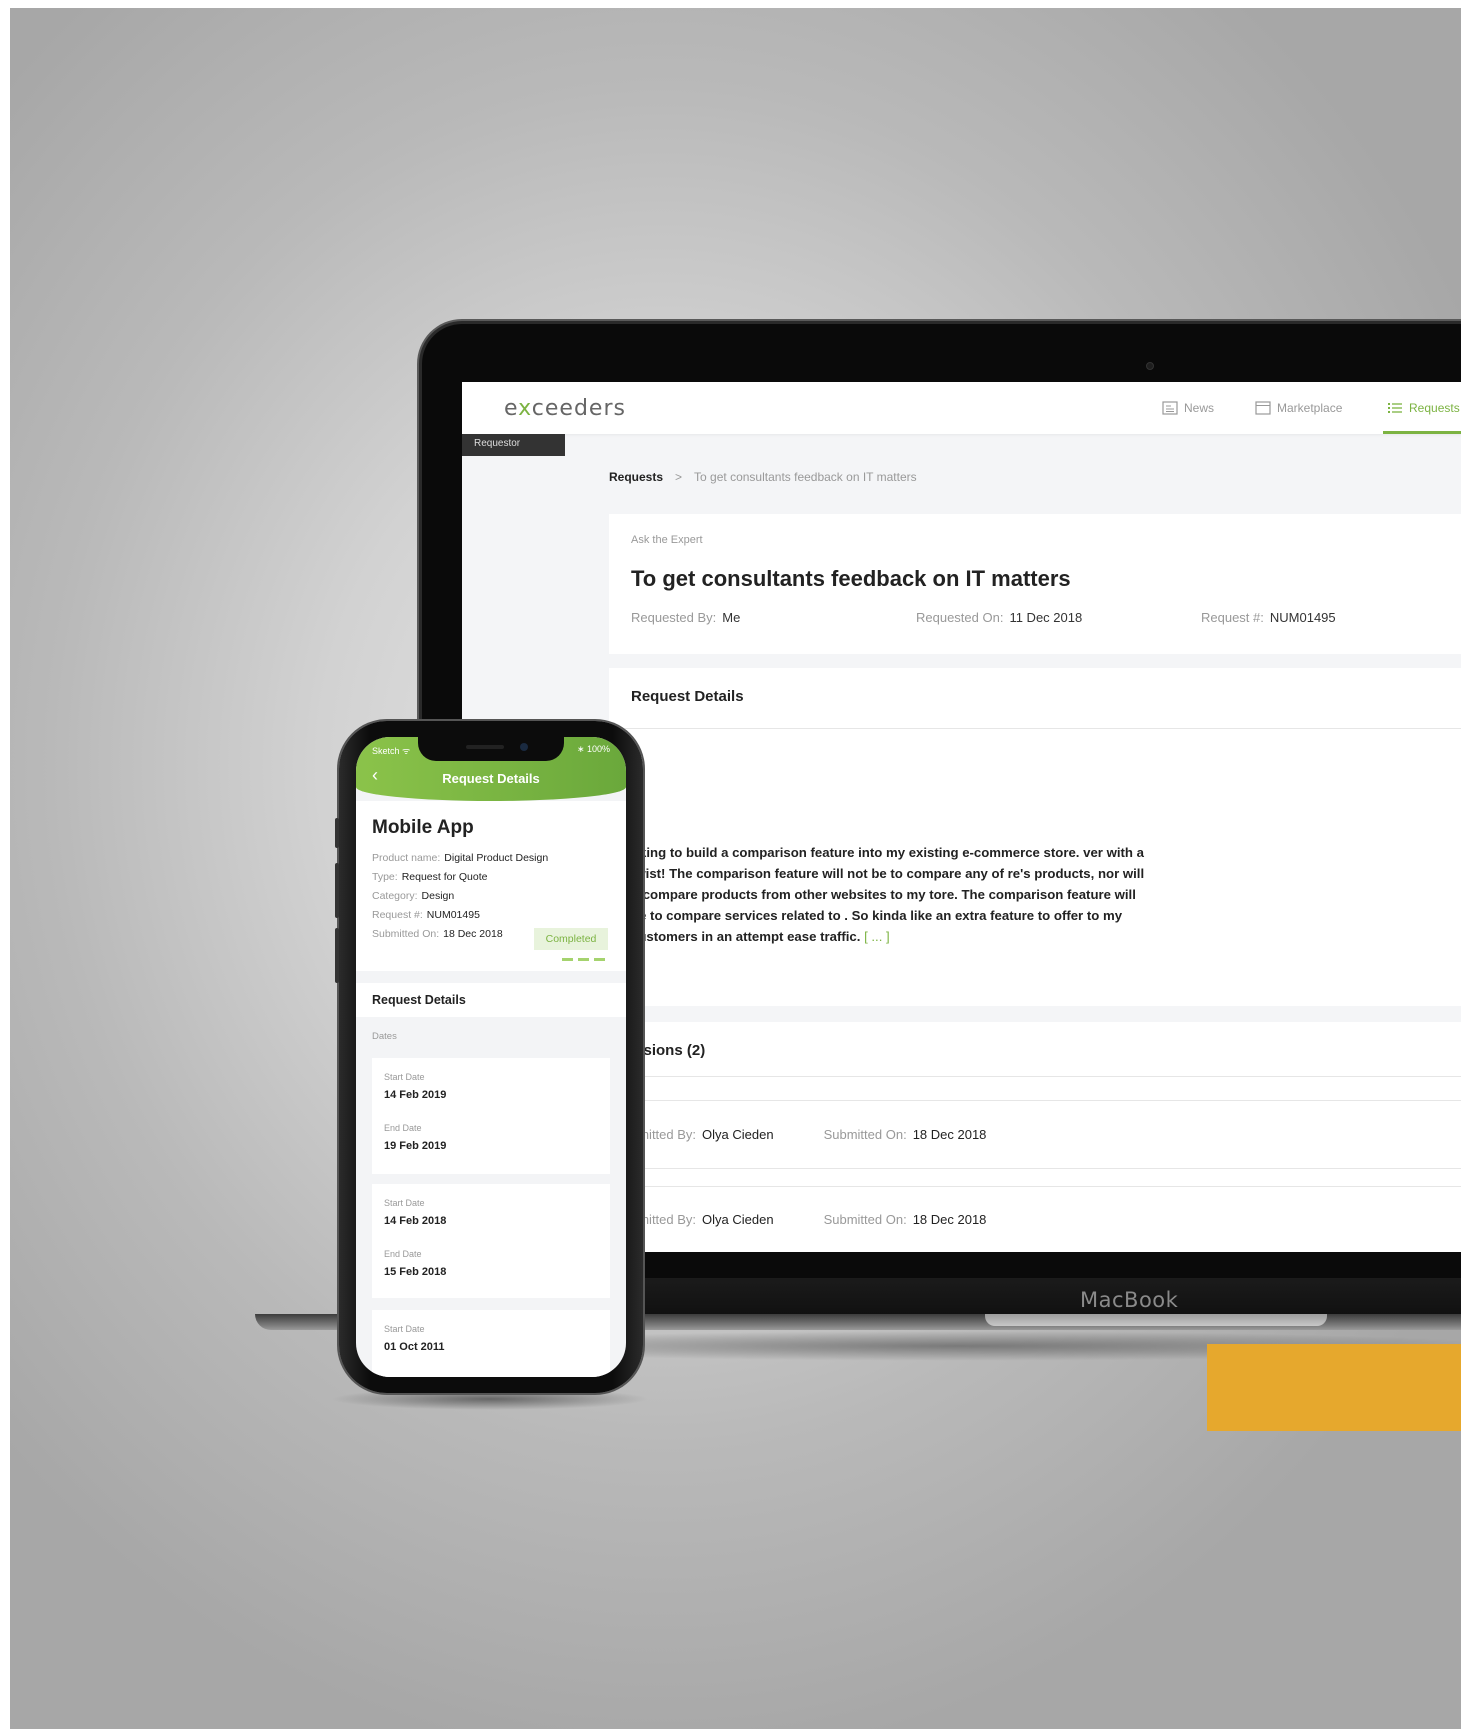 Image resolution: width=1461 pixels, height=1729 pixels. Describe the element at coordinates (1129, 1300) in the screenshot. I see `macbook-label: MacBook` at that location.